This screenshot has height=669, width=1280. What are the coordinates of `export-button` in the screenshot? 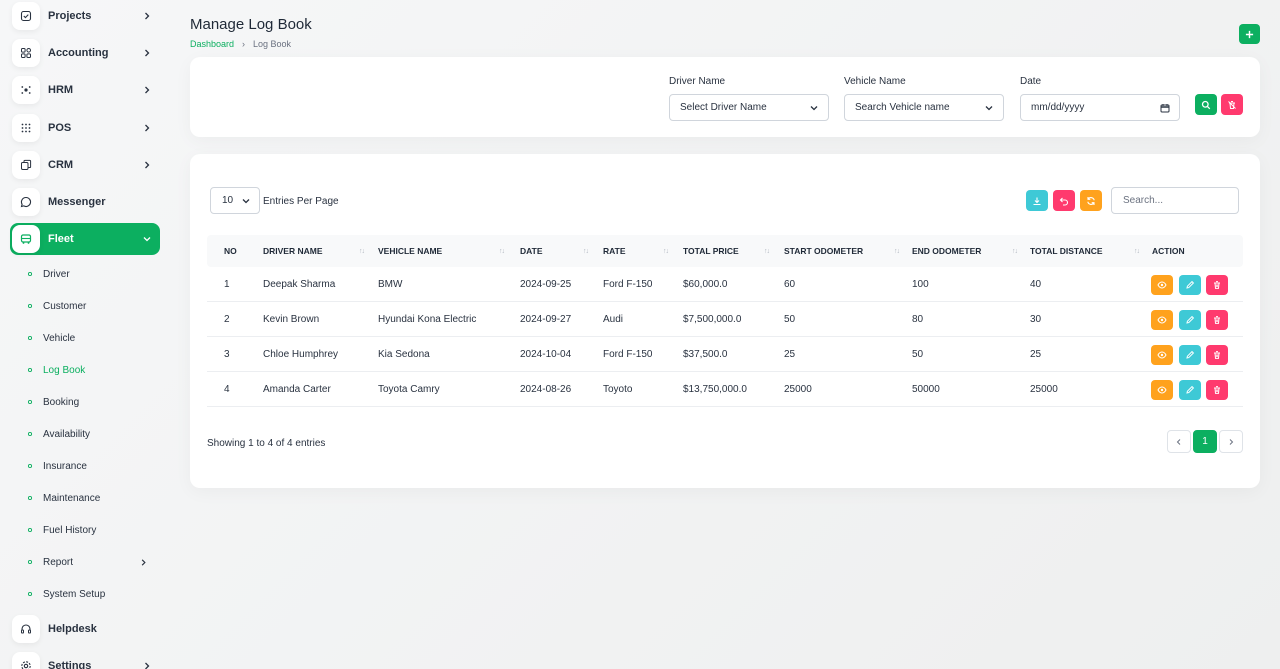 It's located at (1037, 200).